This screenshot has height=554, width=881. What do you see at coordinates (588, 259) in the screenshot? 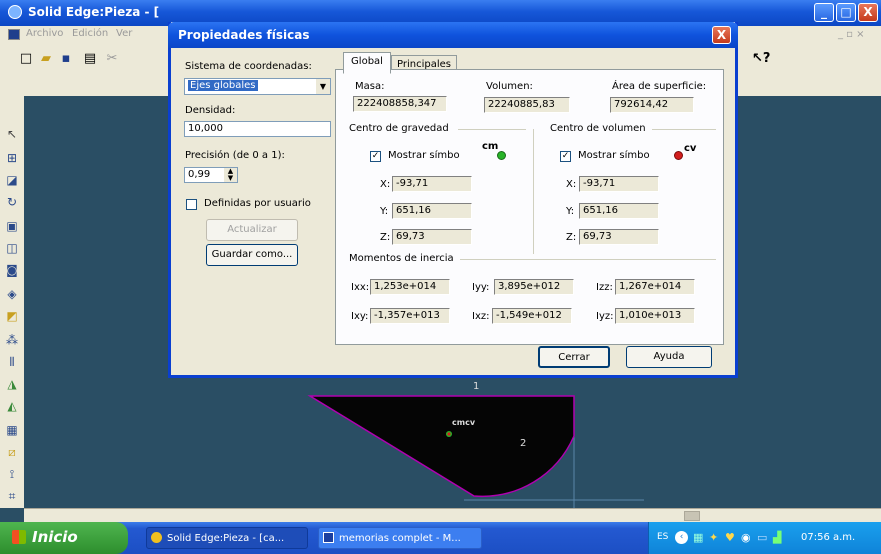
I see `inertia-group-line` at bounding box center [588, 259].